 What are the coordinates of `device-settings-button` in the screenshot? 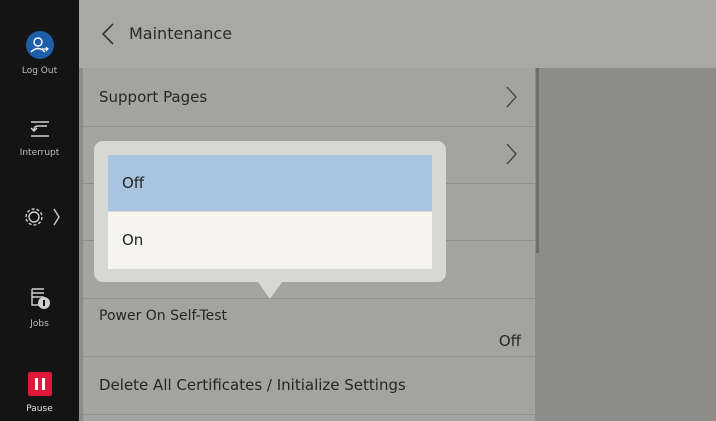 It's located at (39, 217).